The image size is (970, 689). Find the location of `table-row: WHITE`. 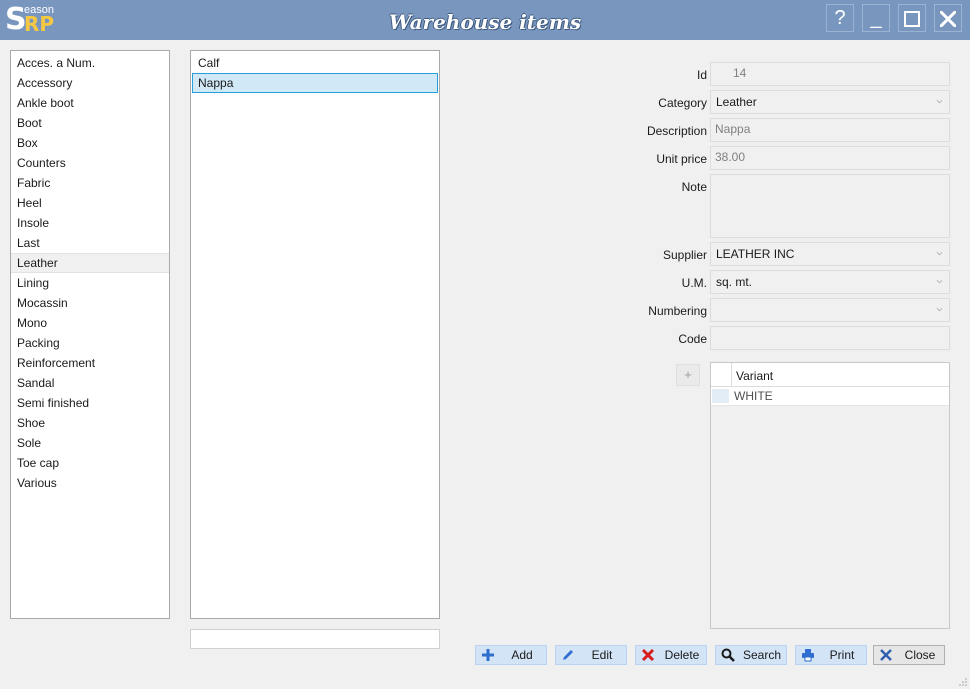

table-row: WHITE is located at coordinates (830, 396).